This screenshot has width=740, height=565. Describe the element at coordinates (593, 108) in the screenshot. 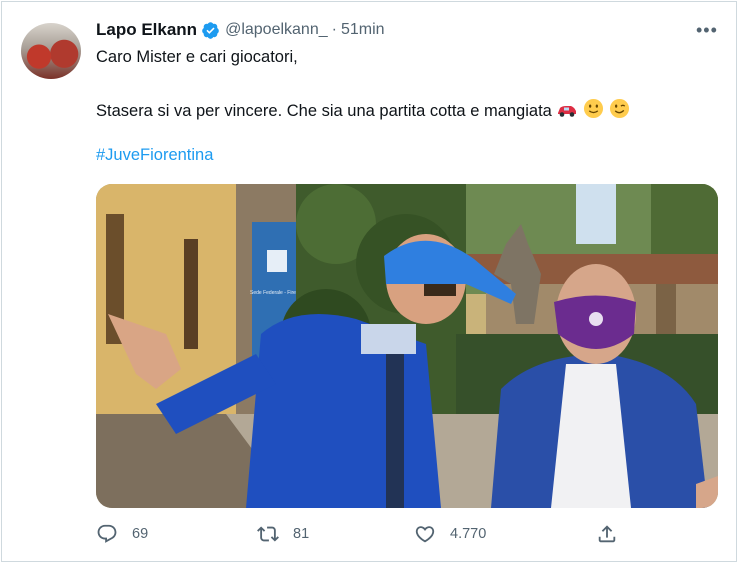

I see `slightly-smiling-face-icon` at that location.